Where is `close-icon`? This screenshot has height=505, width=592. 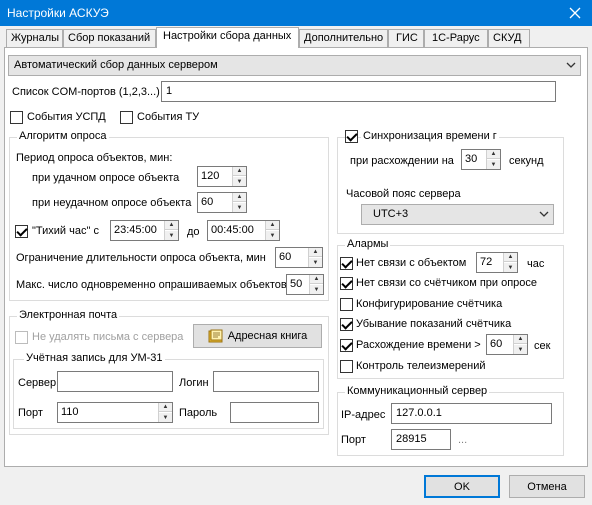
close-icon is located at coordinates (575, 13).